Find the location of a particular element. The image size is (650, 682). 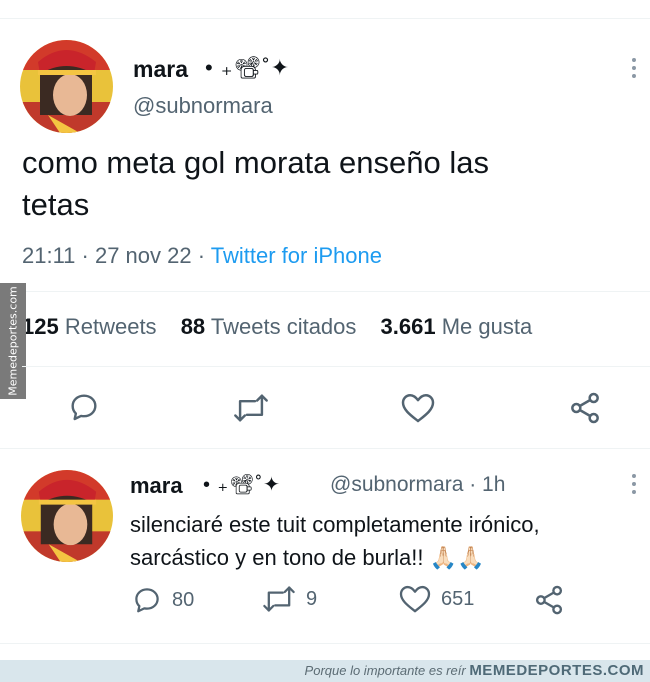

like-button: 651 is located at coordinates (436, 599).